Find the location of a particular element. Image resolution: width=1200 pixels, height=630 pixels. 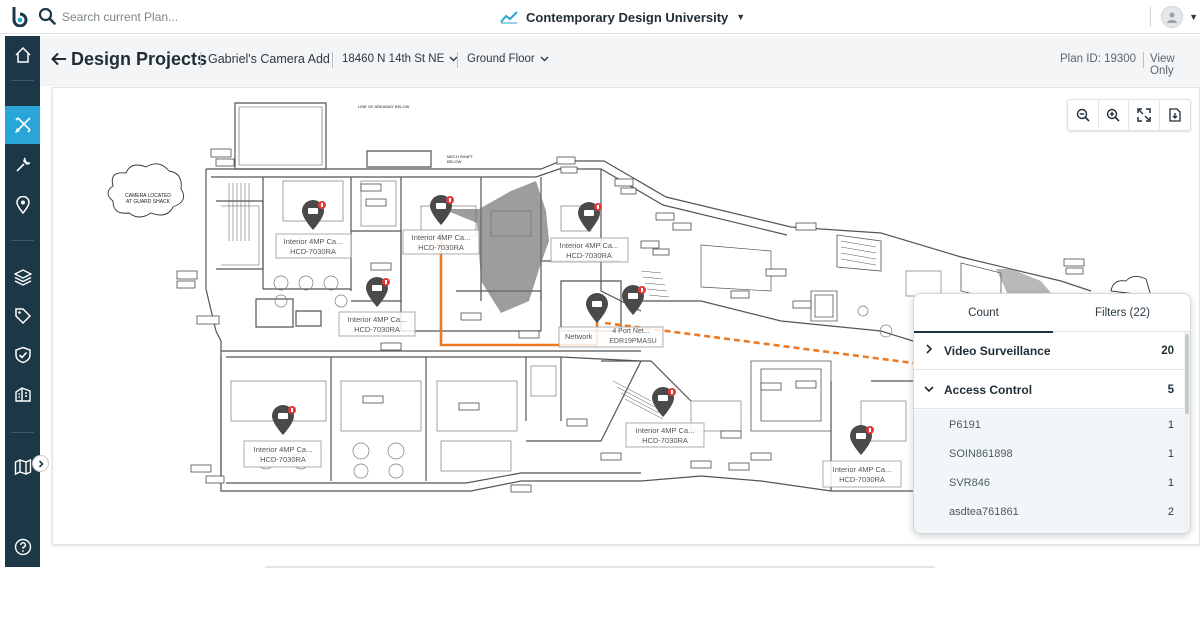

category-count: 20 is located at coordinates (1167, 350).